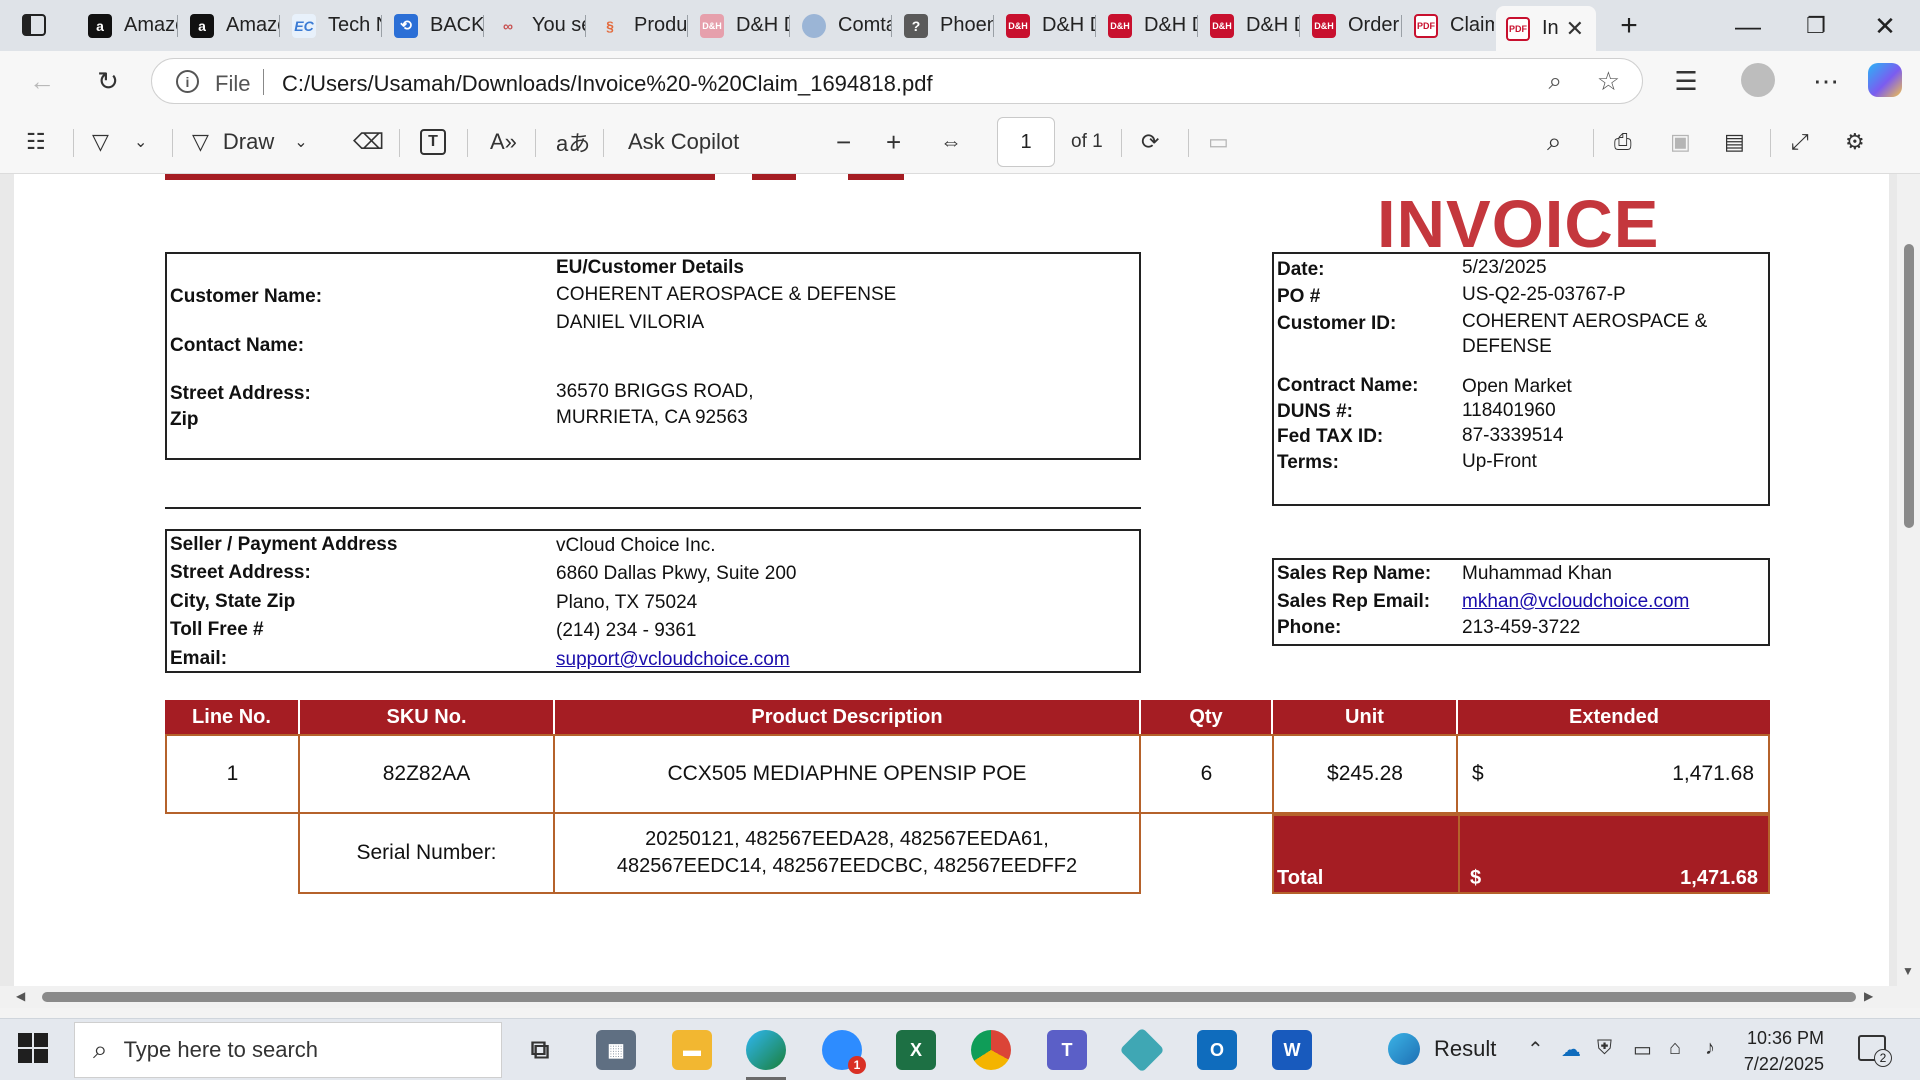 The width and height of the screenshot is (1920, 1080). Describe the element at coordinates (1604, 1048) in the screenshot. I see `security-icon: ⛨` at that location.